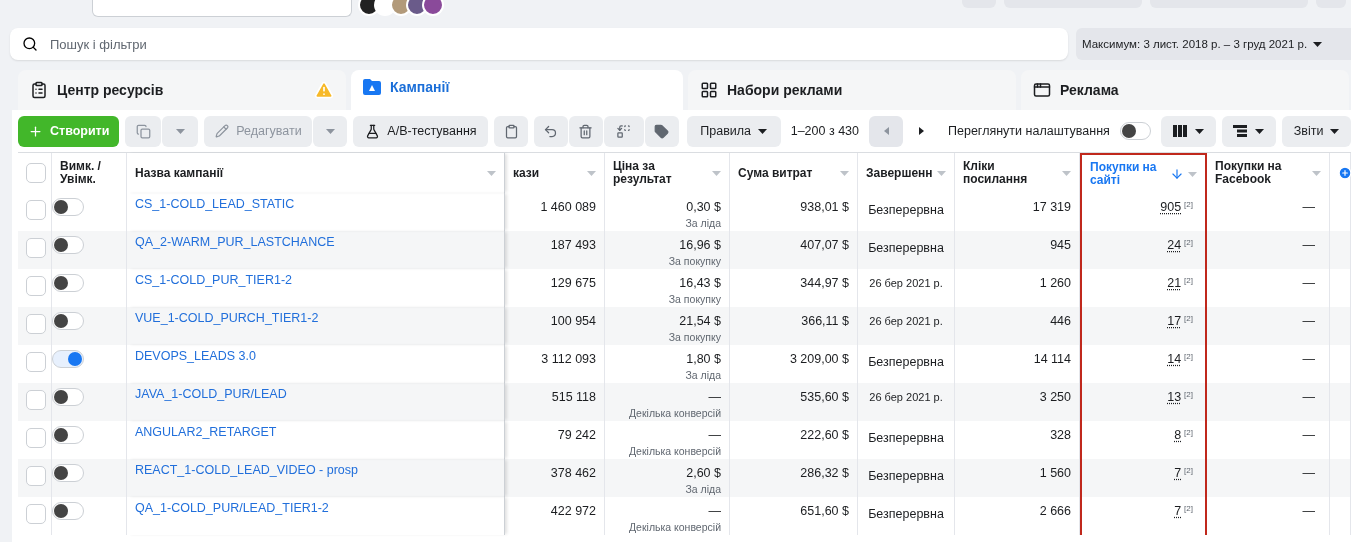 The width and height of the screenshot is (1351, 542). What do you see at coordinates (206, 432) in the screenshot?
I see `campaign-name-link: ANGULAR2_RETARGET` at bounding box center [206, 432].